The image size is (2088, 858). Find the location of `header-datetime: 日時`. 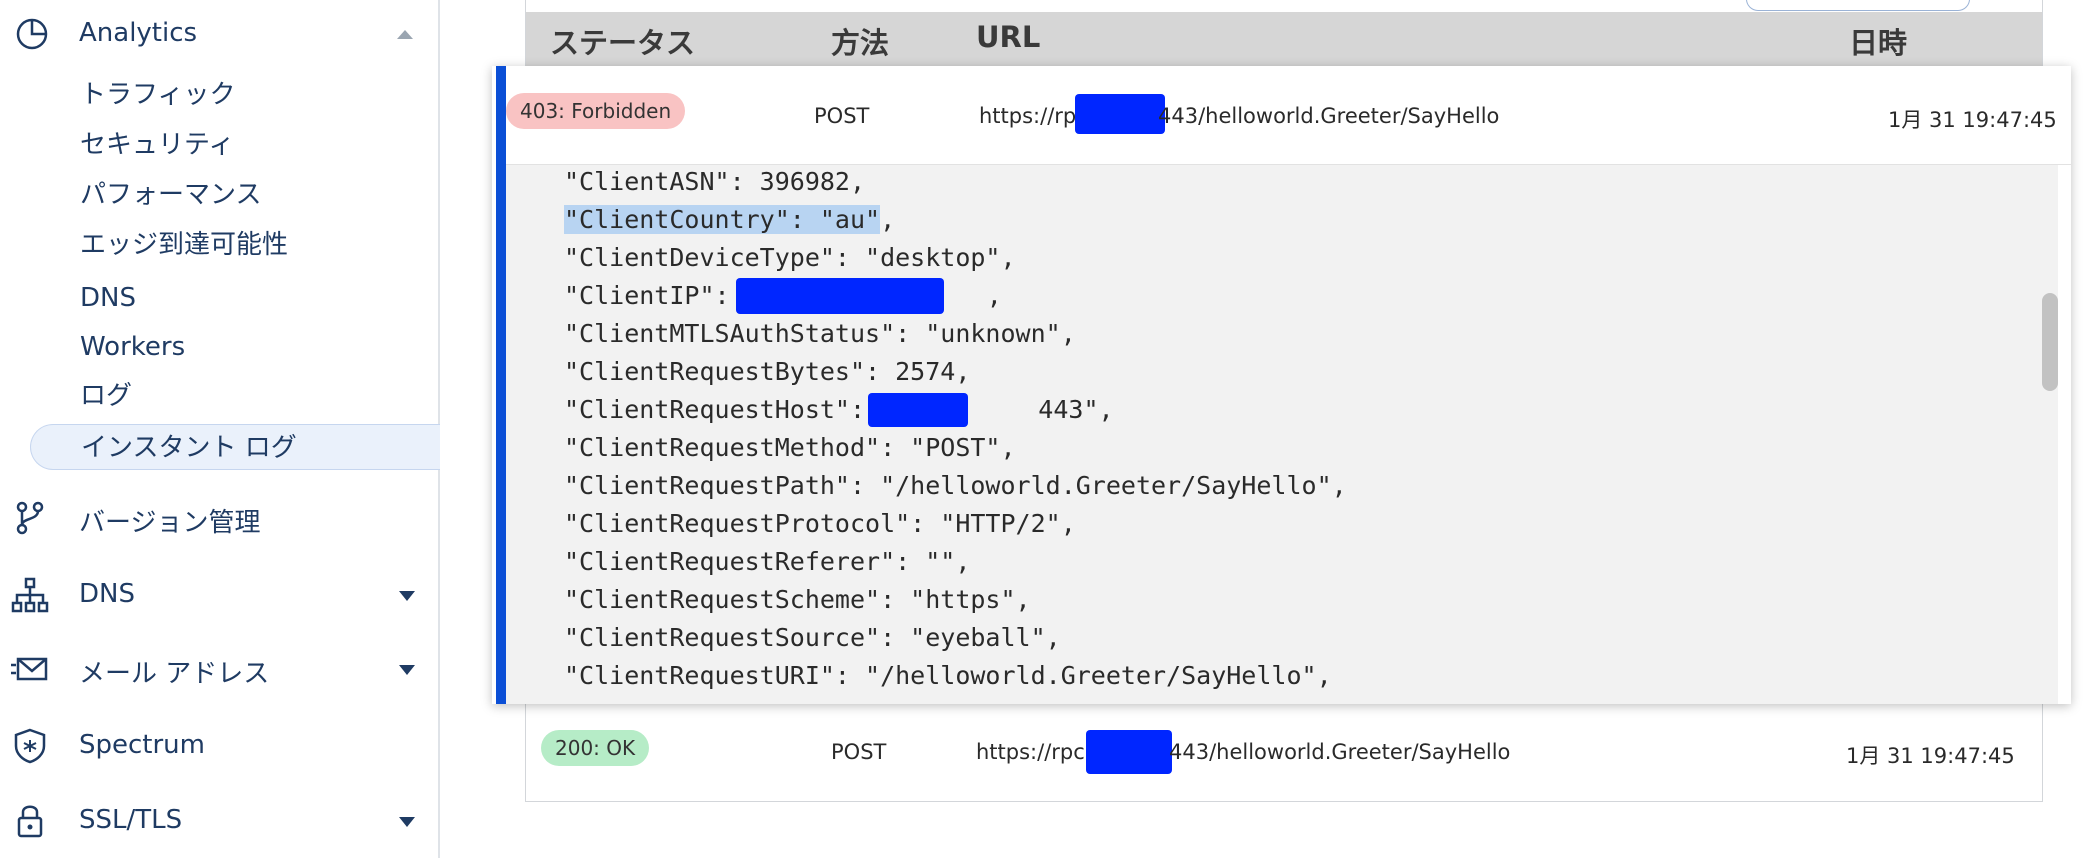

header-datetime: 日時 is located at coordinates (1878, 43).